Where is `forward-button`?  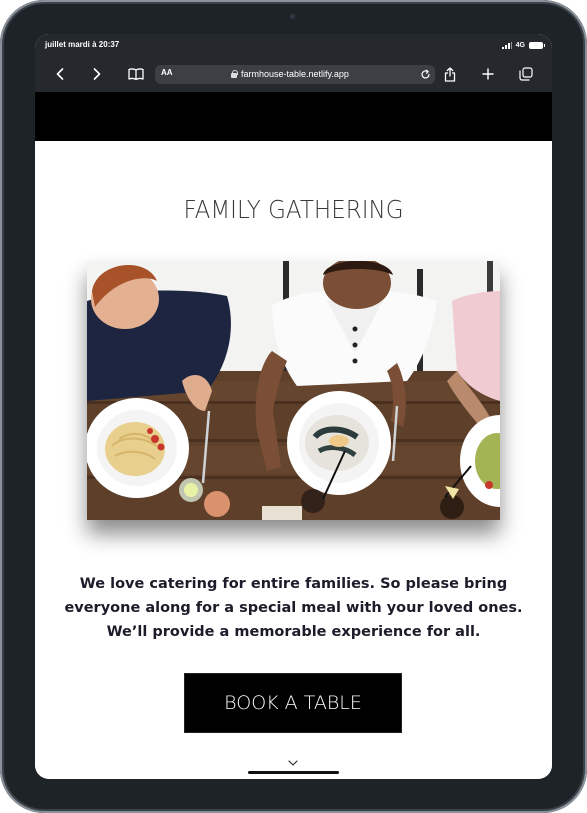 forward-button is located at coordinates (97, 74).